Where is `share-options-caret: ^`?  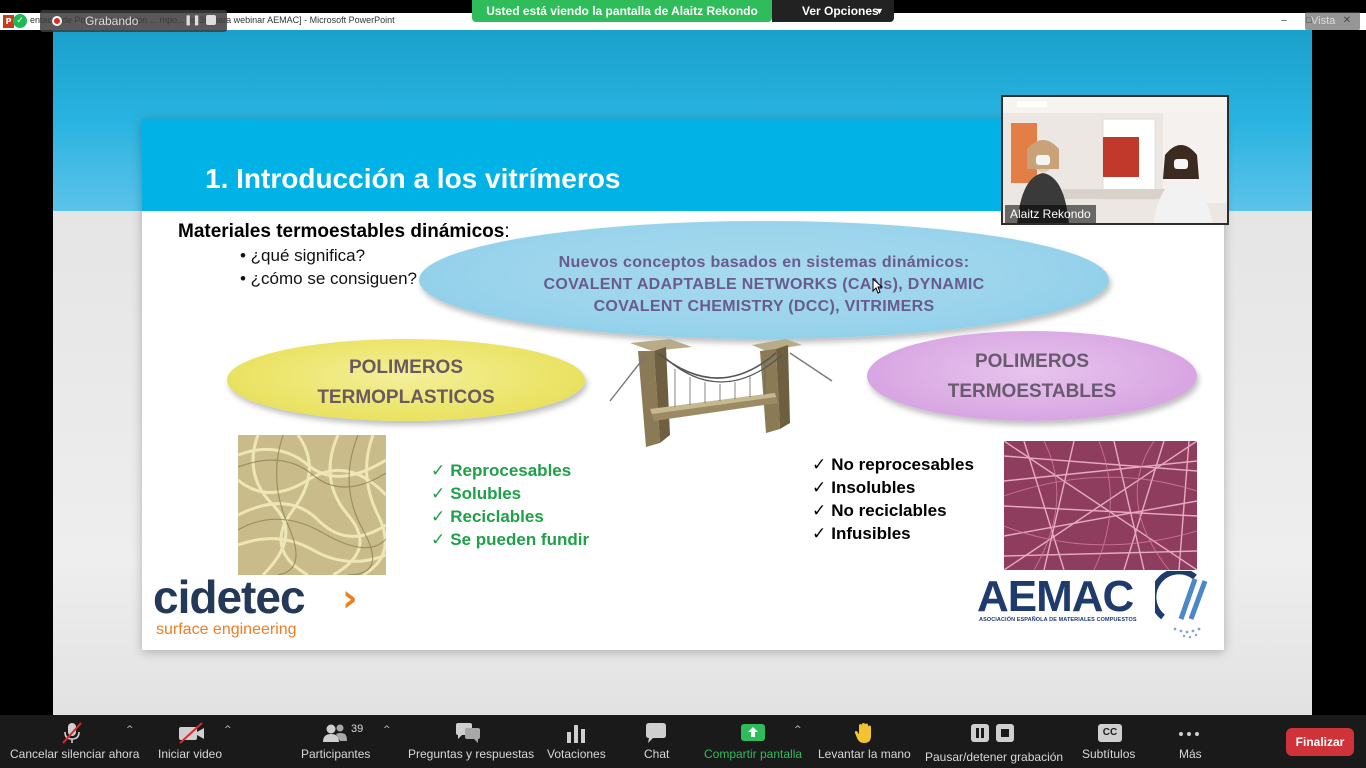 share-options-caret: ^ is located at coordinates (798, 730).